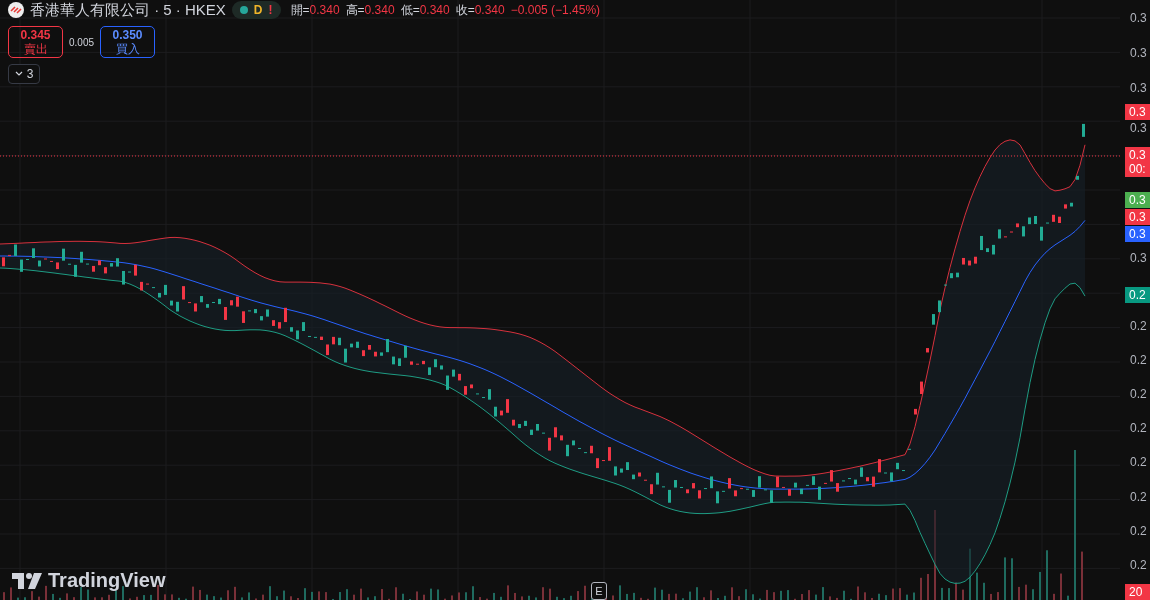 The image size is (1150, 600). What do you see at coordinates (425, 10) in the screenshot?
I see `ohlc-value: 低=0.340` at bounding box center [425, 10].